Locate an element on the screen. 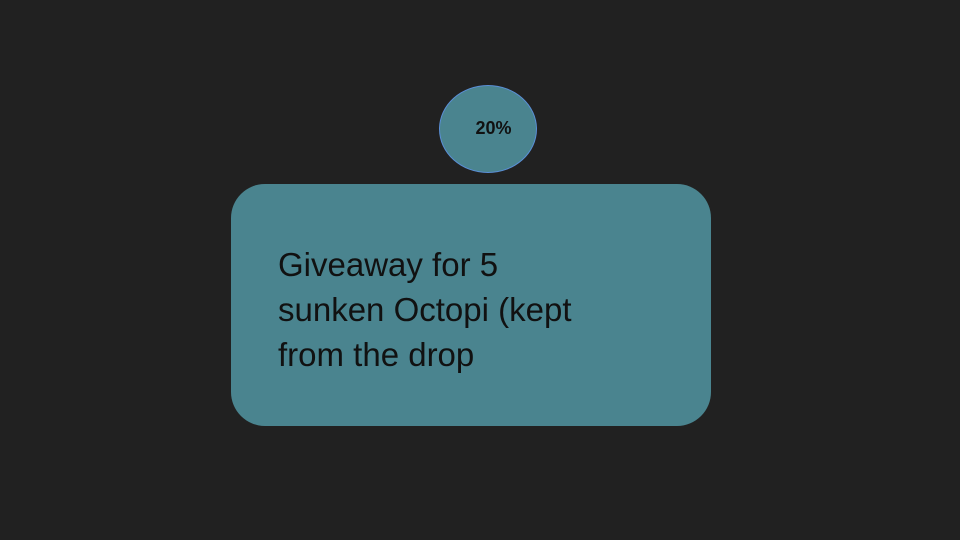  percentage-badge: 20% is located at coordinates (488, 129).